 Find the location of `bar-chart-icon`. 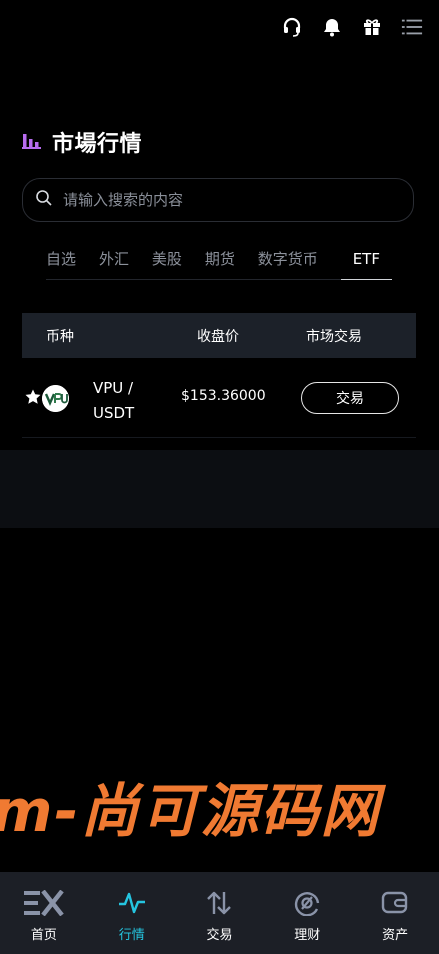

bar-chart-icon is located at coordinates (32, 142).